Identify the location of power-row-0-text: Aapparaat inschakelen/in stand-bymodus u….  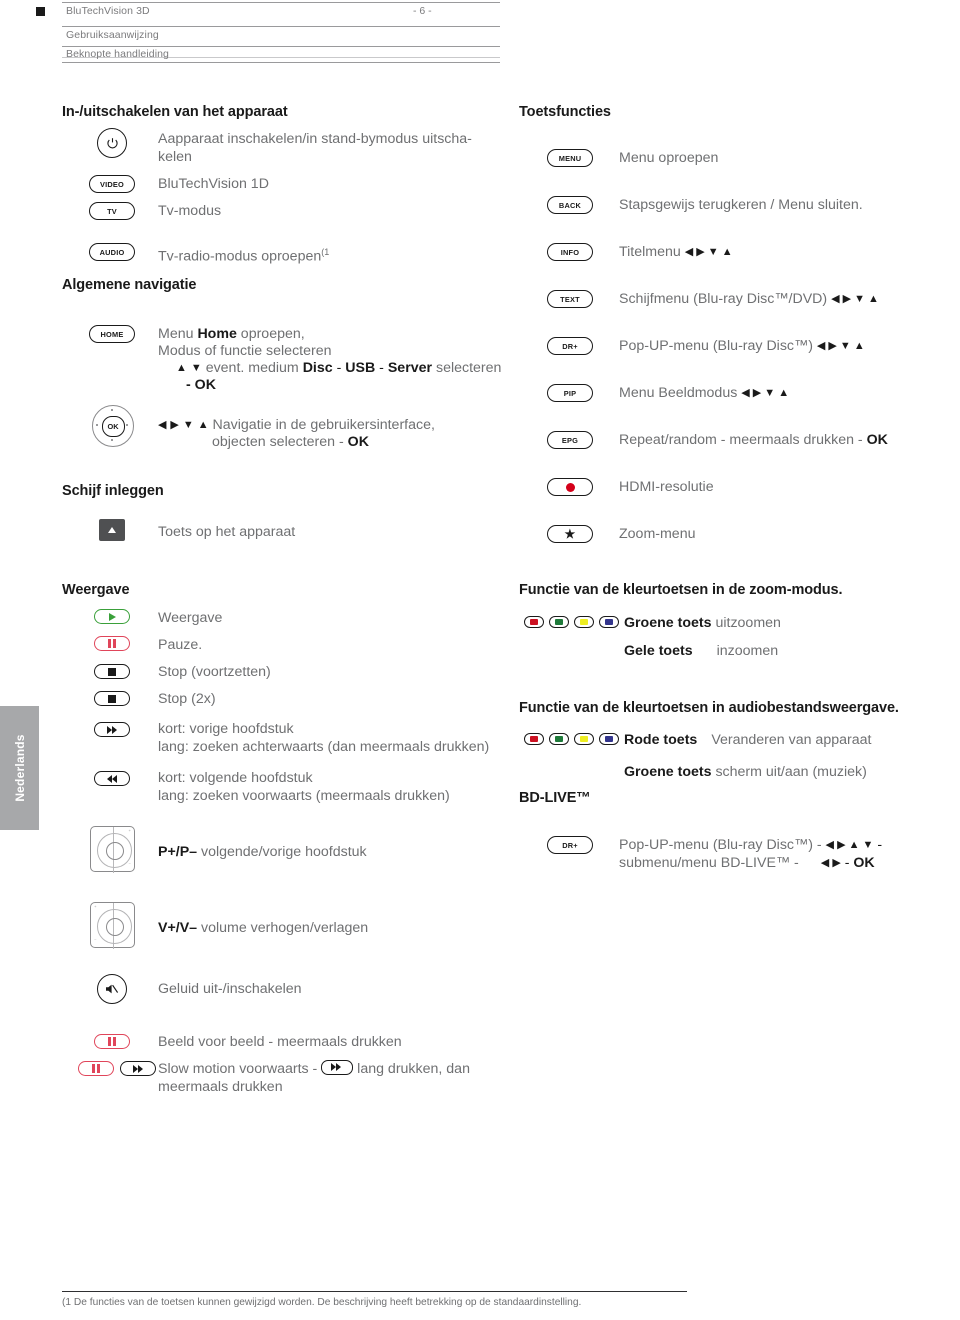
(333, 148).